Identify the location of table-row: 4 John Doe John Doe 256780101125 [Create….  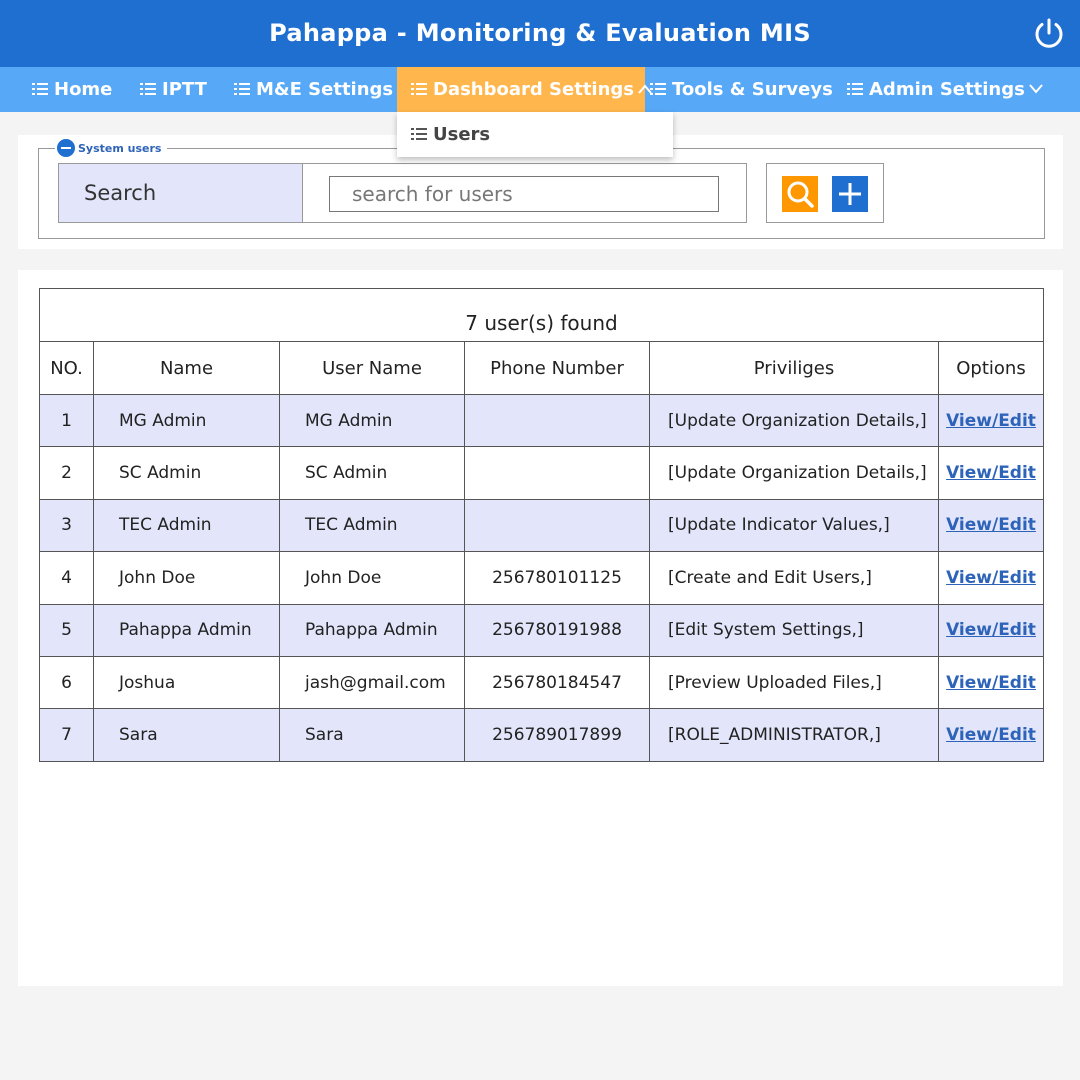
(541, 578).